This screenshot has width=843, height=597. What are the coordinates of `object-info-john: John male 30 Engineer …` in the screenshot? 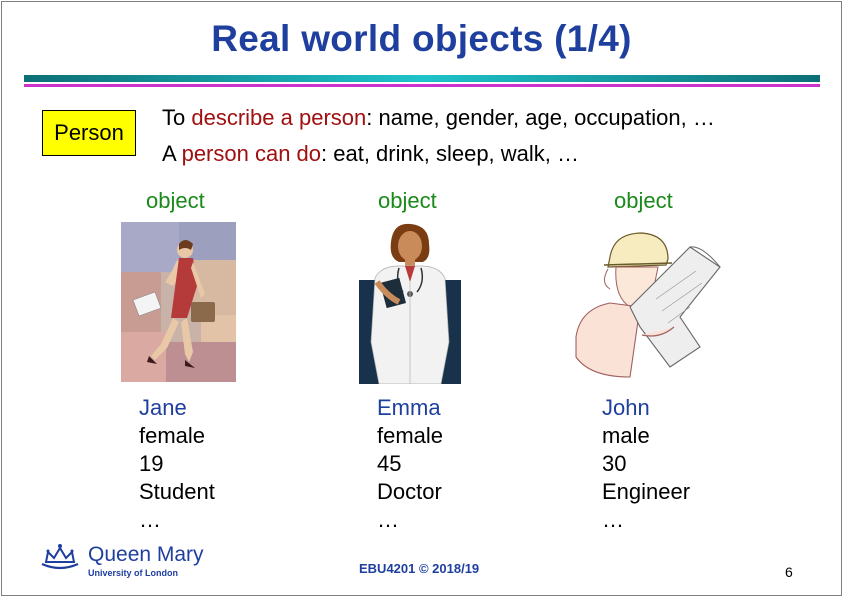 It's located at (646, 464).